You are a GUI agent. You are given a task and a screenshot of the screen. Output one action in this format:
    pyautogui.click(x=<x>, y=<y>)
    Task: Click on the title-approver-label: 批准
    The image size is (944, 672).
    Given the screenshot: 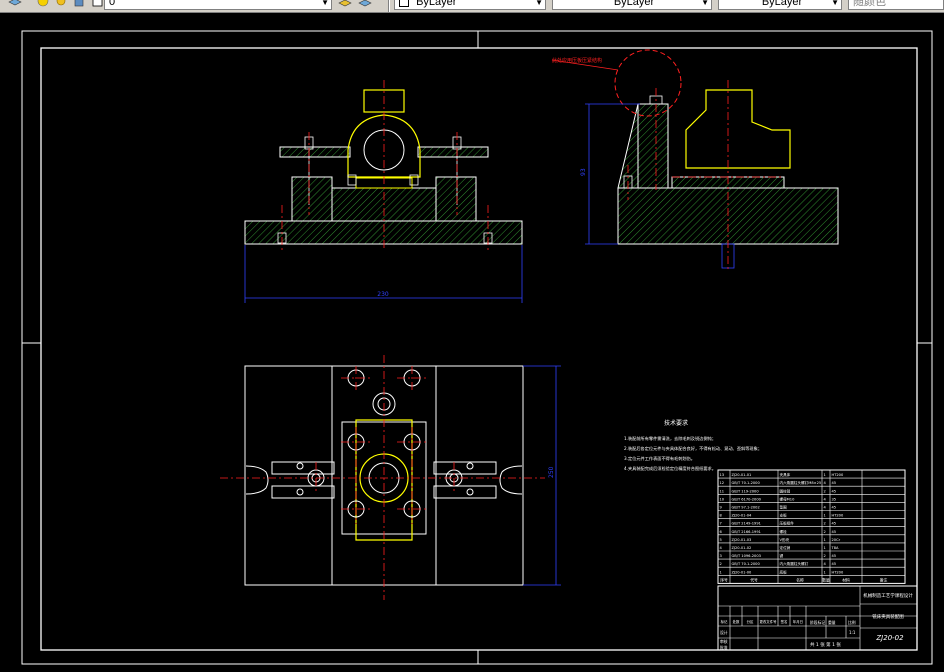 What is the action you would take?
    pyautogui.click(x=724, y=647)
    